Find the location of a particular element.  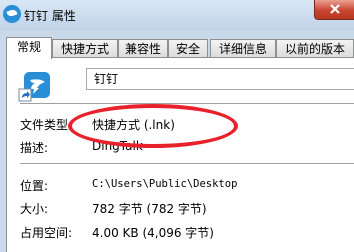

size-on-disk-value: 4.00 KB (4,096 字节) is located at coordinates (153, 233).